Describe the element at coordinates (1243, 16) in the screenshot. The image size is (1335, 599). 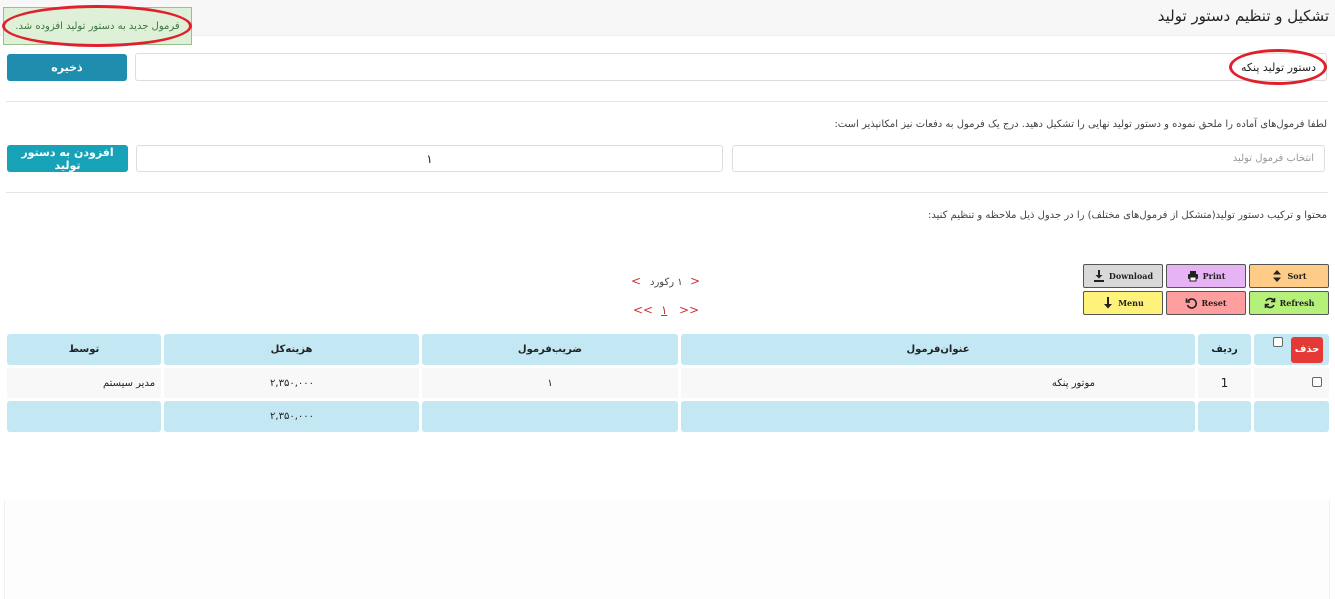
I see `page-title: تشکیل و تنظیم دستور تولید` at that location.